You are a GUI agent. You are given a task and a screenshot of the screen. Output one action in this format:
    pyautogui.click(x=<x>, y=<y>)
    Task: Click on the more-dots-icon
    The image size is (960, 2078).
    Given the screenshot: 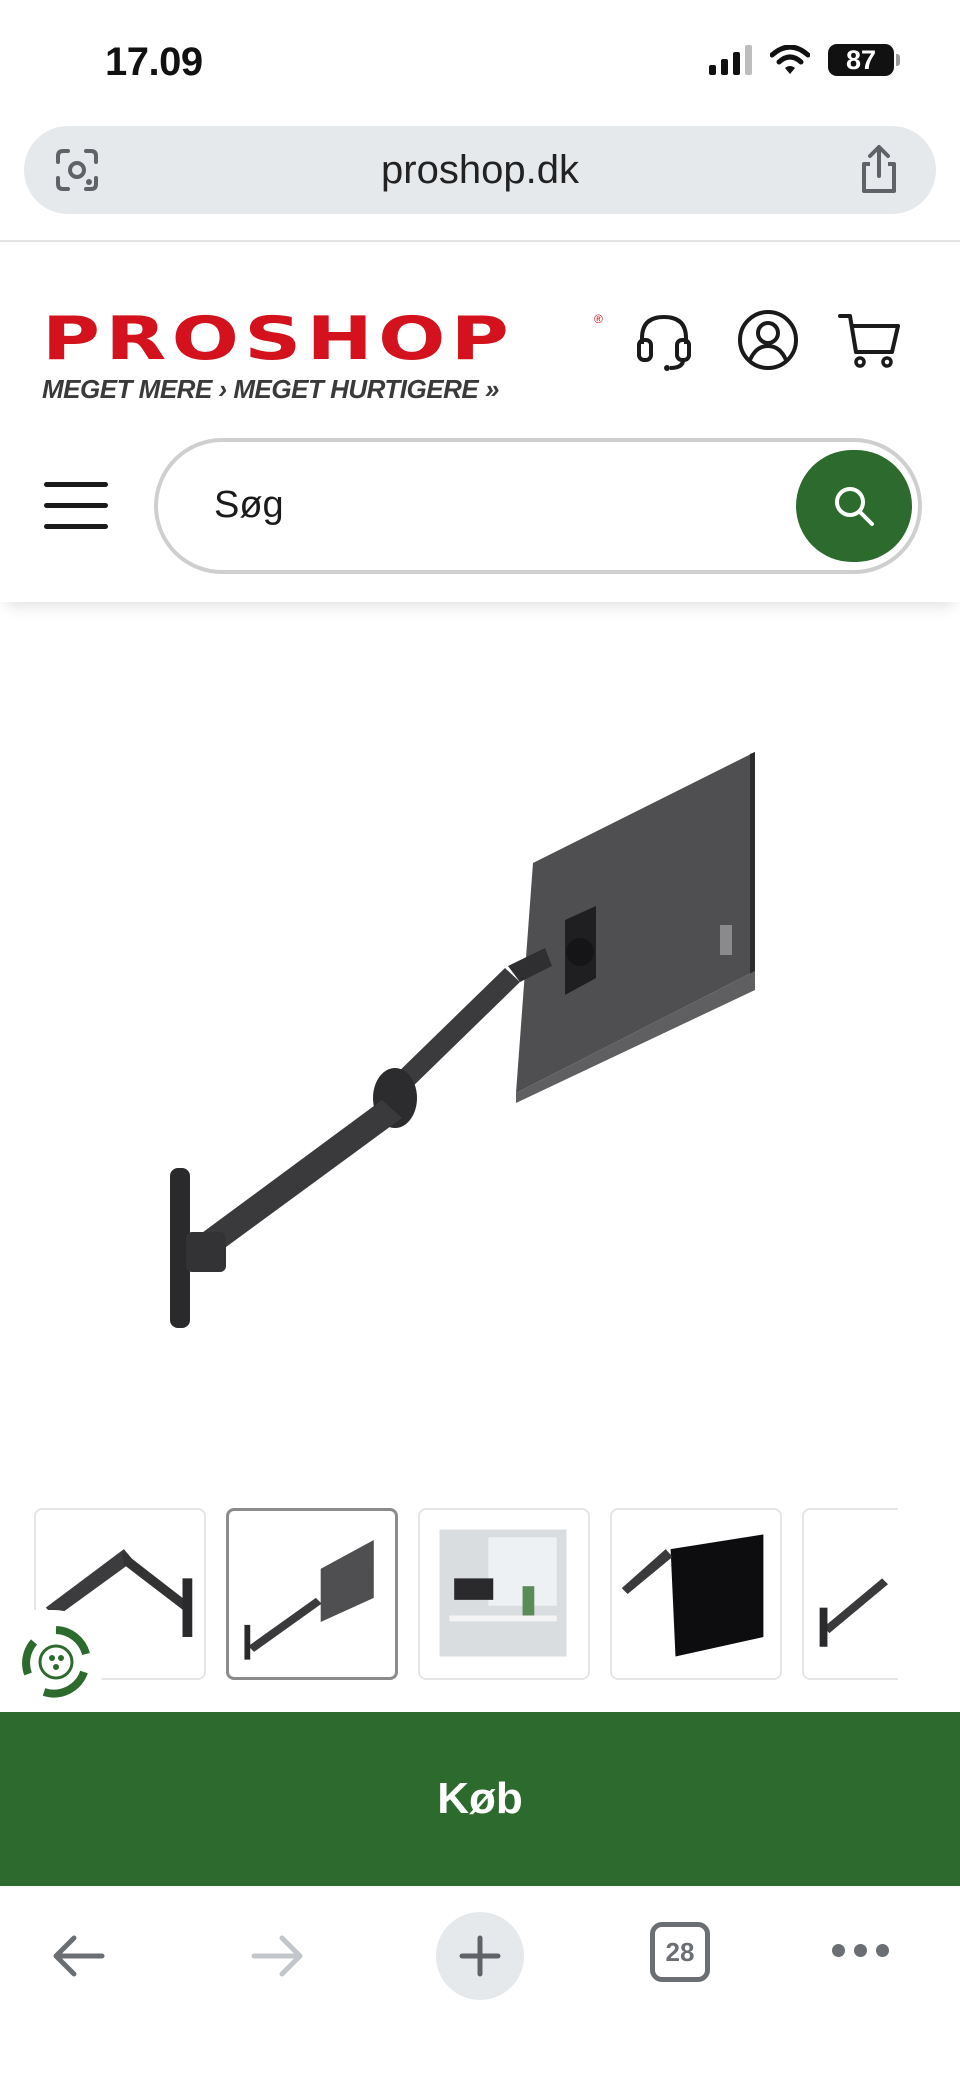 What is the action you would take?
    pyautogui.click(x=860, y=1950)
    